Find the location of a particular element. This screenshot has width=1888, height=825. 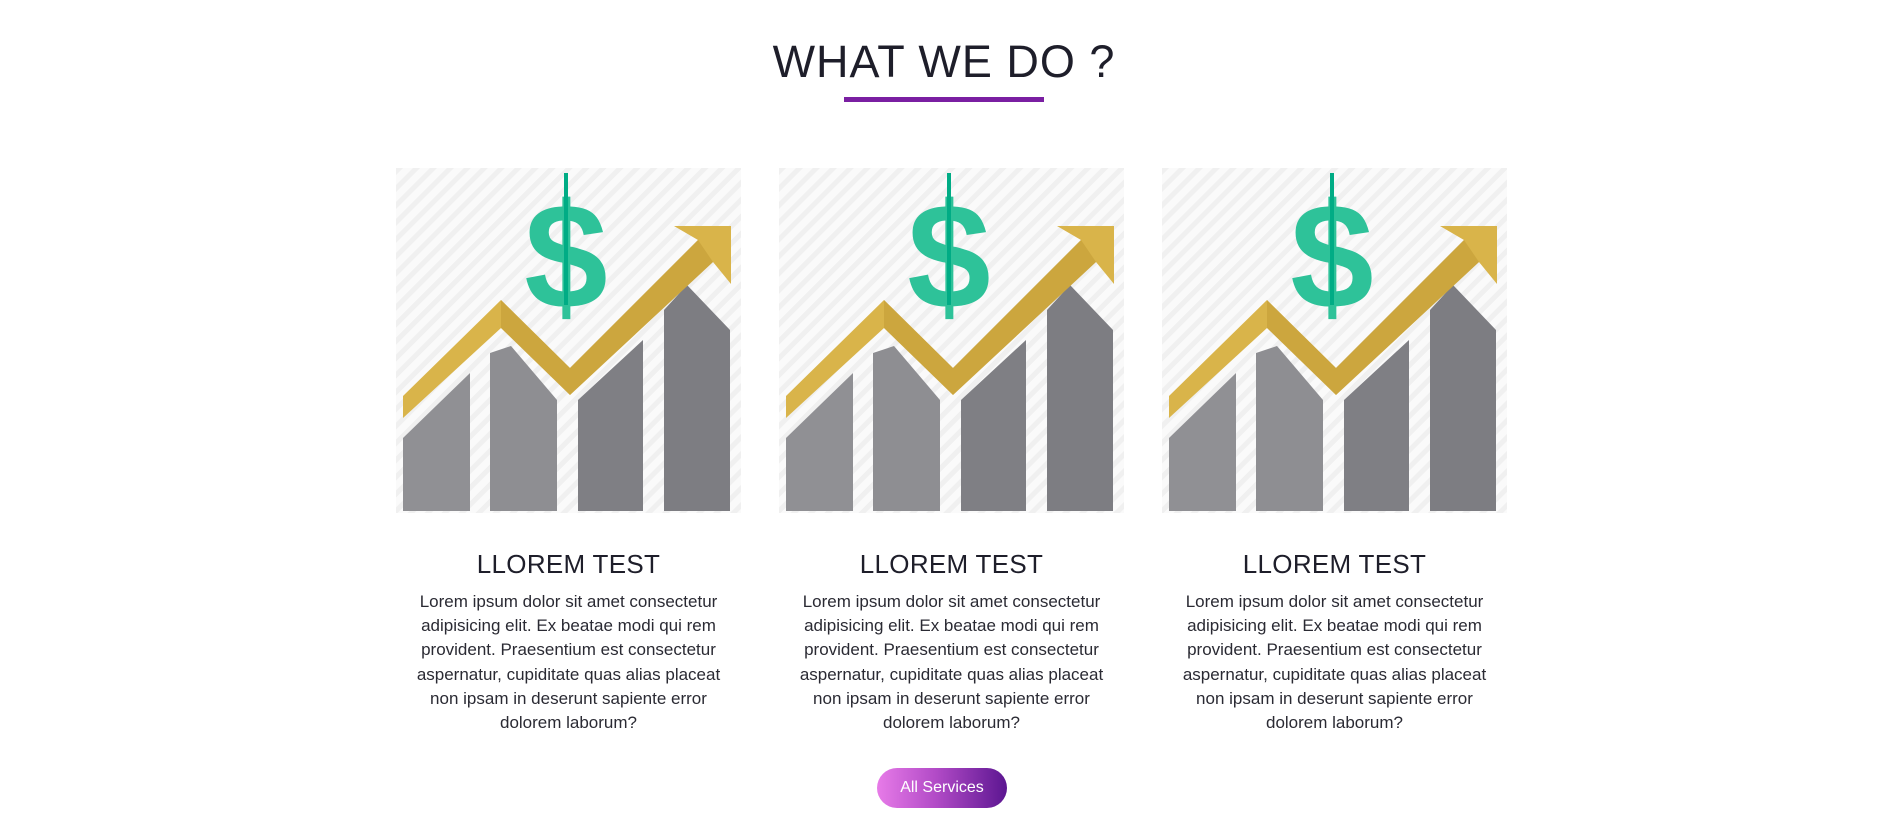

all-services-button: All Services is located at coordinates (942, 788).